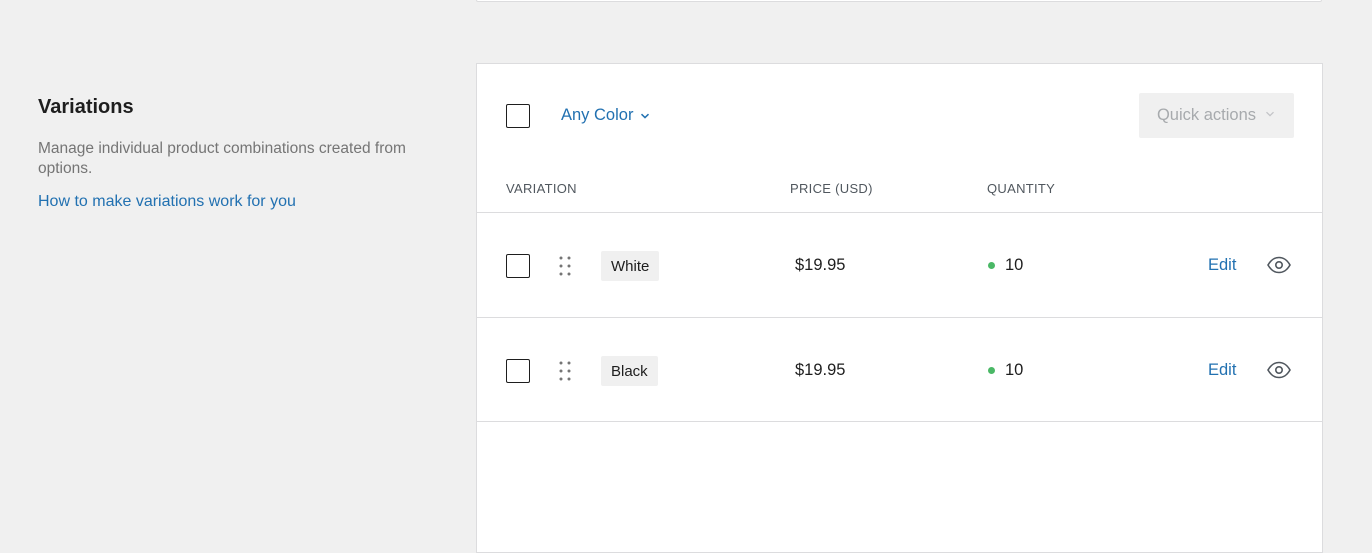  What do you see at coordinates (86, 107) in the screenshot?
I see `section-title: Variations` at bounding box center [86, 107].